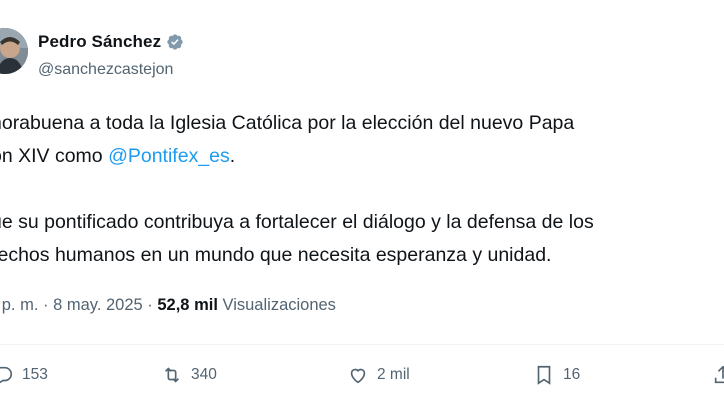 The image size is (724, 407). Describe the element at coordinates (54, 156) in the screenshot. I see `post-line: ón XIV como` at that location.